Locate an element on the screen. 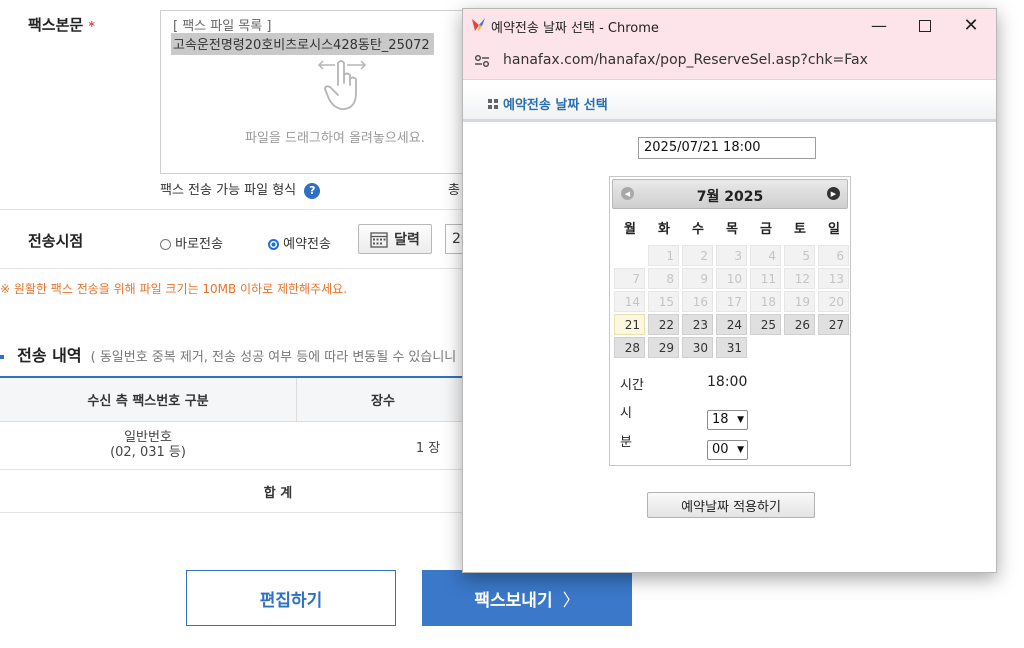 Image resolution: width=1024 pixels, height=648 pixels. calendar-day: 25 is located at coordinates (765, 324).